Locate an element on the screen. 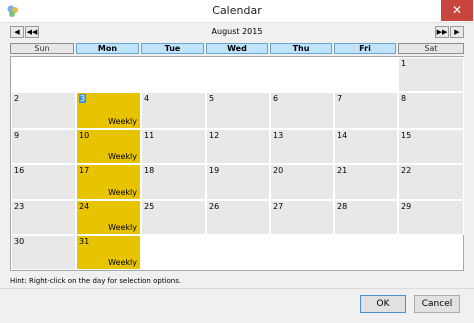  day-number: 12 is located at coordinates (214, 135).